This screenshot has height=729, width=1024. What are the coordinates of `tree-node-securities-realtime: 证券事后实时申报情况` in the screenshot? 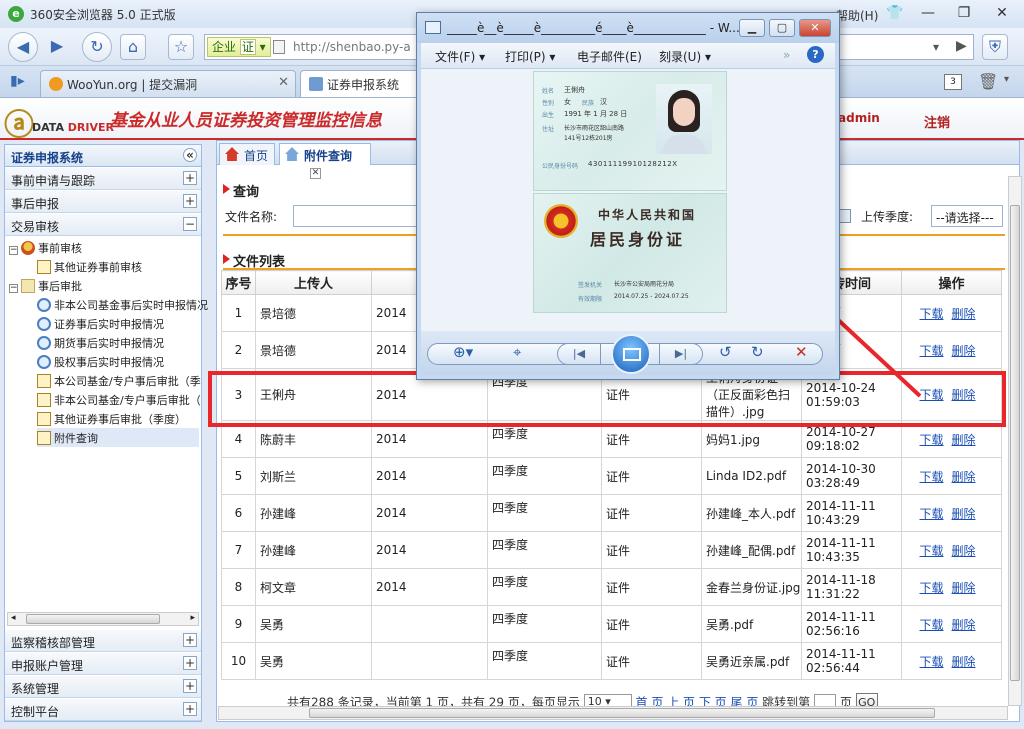 It's located at (100, 323).